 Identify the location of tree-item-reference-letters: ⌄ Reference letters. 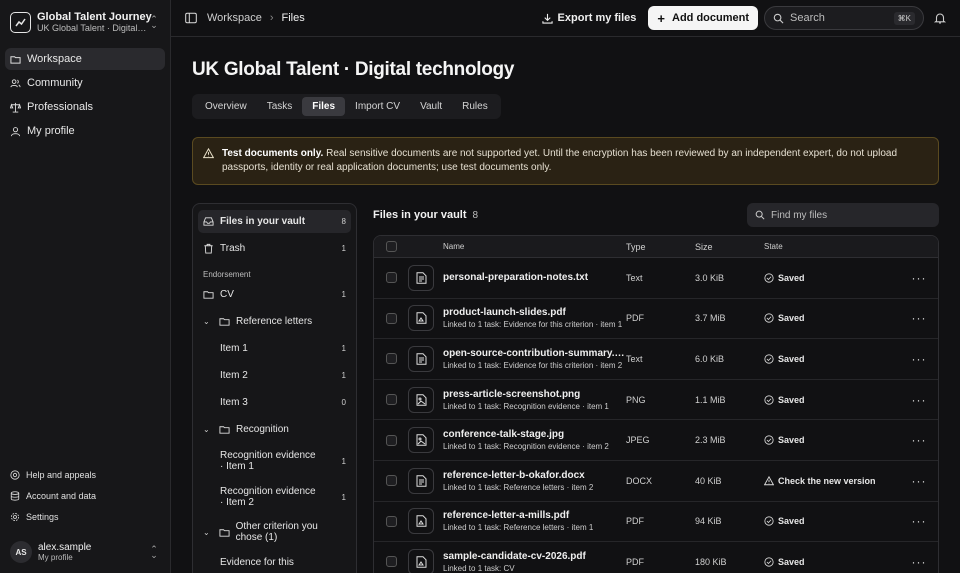
(274, 321).